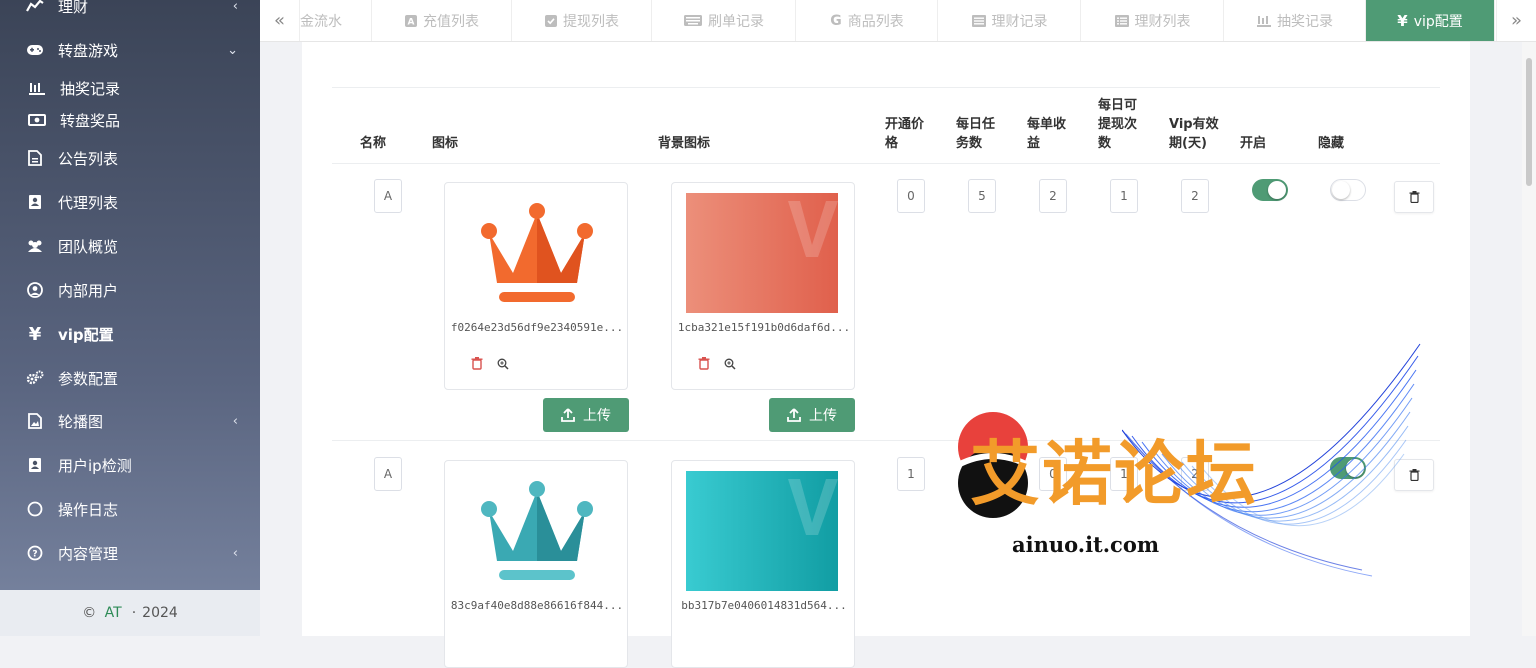 The image size is (1536, 668). I want to click on validity-input: 2, so click(1195, 196).